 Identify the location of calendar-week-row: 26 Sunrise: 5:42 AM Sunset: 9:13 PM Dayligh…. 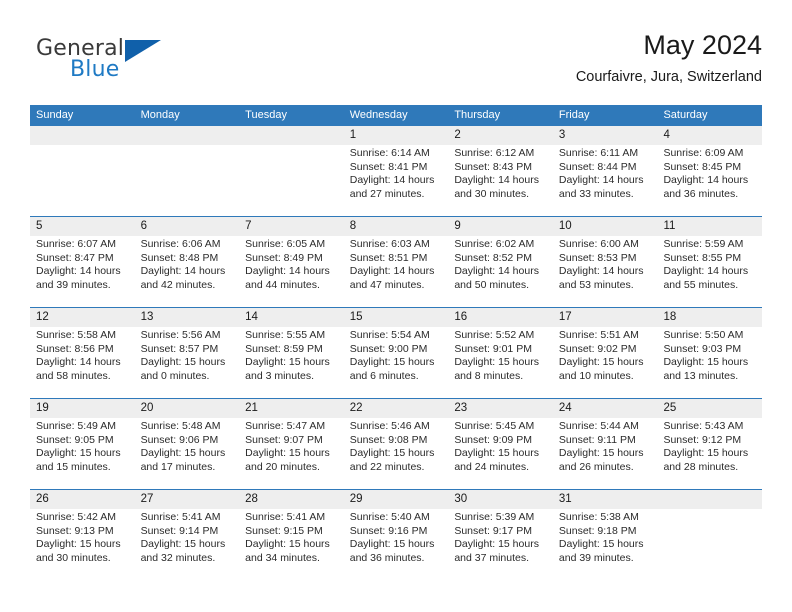
(396, 534).